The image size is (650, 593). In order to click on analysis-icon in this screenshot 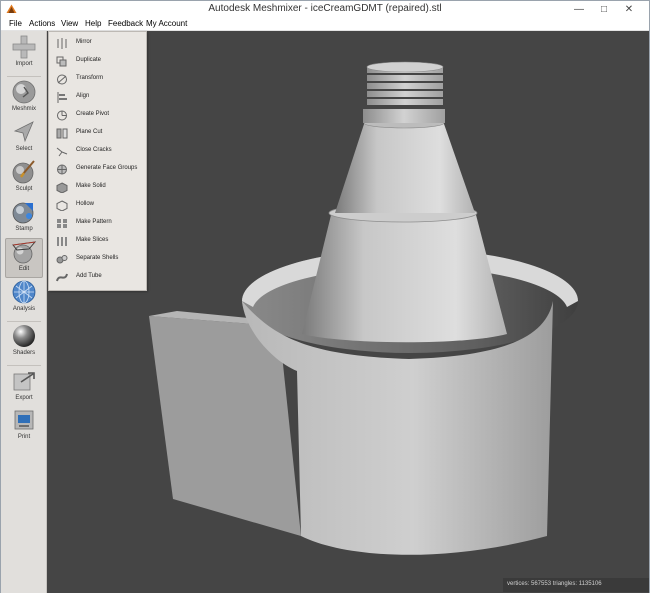, I will do `click(24, 292)`.